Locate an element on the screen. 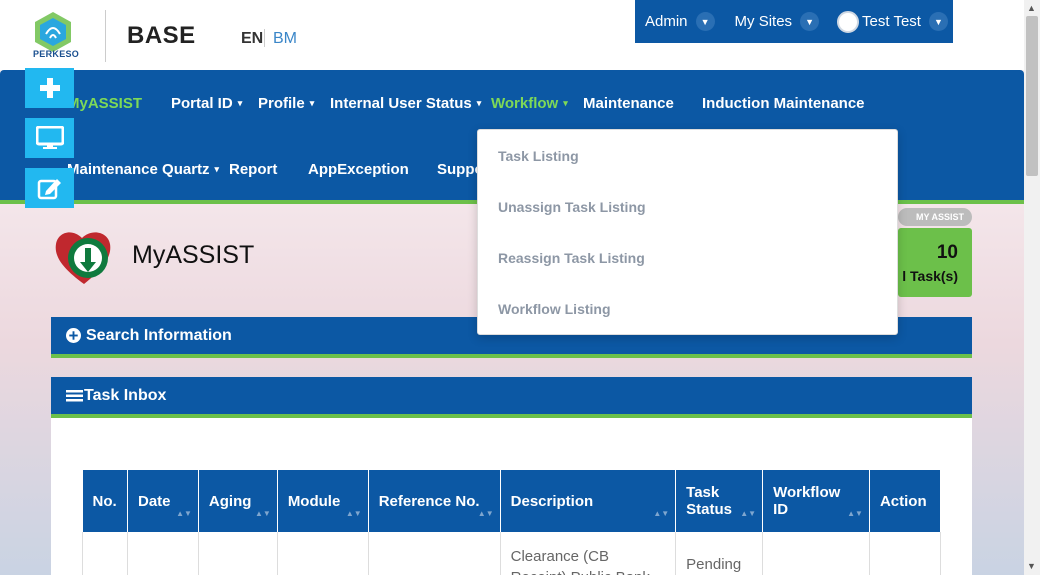 Image resolution: width=1040 pixels, height=575 pixels. lang-bm-link: BM is located at coordinates (285, 39).